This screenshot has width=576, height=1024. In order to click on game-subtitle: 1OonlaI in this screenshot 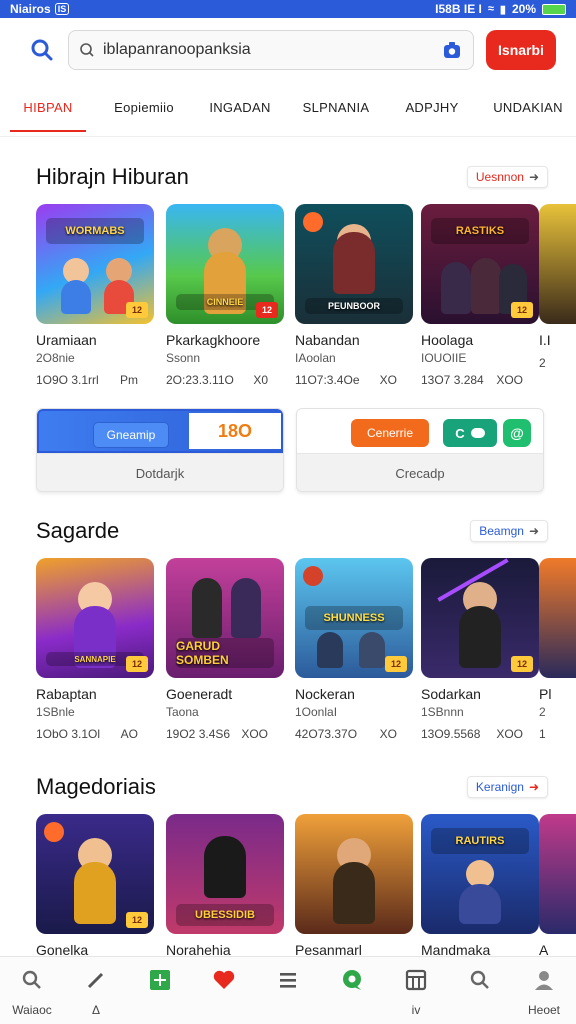, I will do `click(316, 712)`.